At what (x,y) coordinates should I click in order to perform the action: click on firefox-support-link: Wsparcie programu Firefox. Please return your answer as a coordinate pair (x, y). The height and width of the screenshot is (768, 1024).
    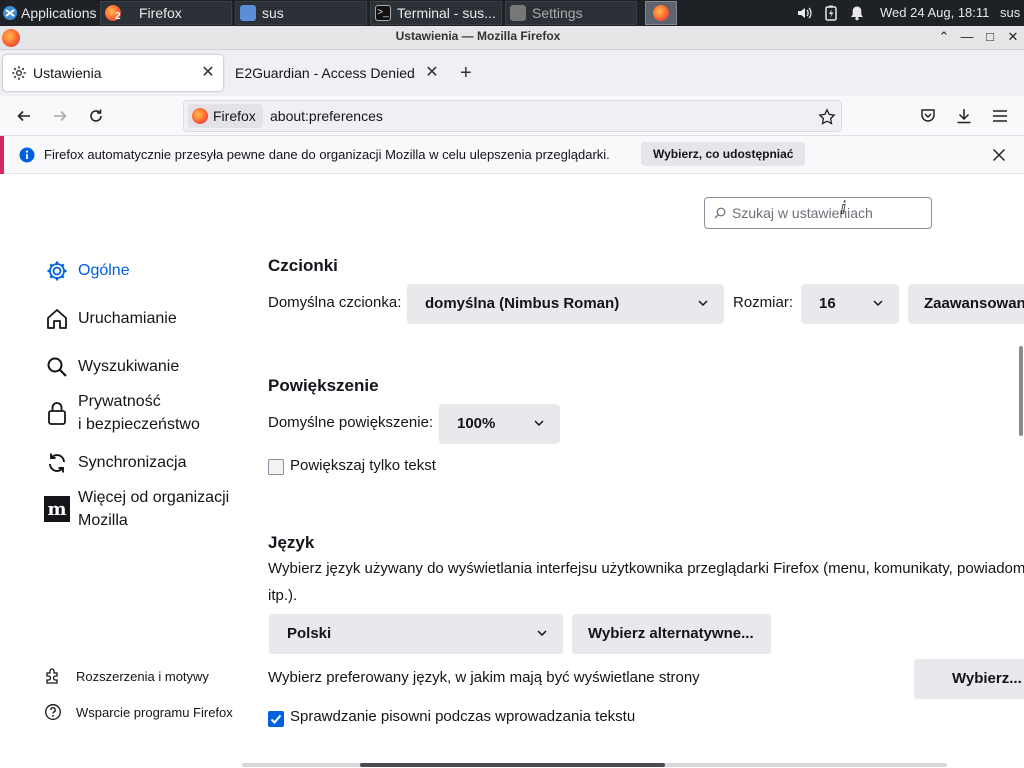
    Looking at the image, I should click on (138, 712).